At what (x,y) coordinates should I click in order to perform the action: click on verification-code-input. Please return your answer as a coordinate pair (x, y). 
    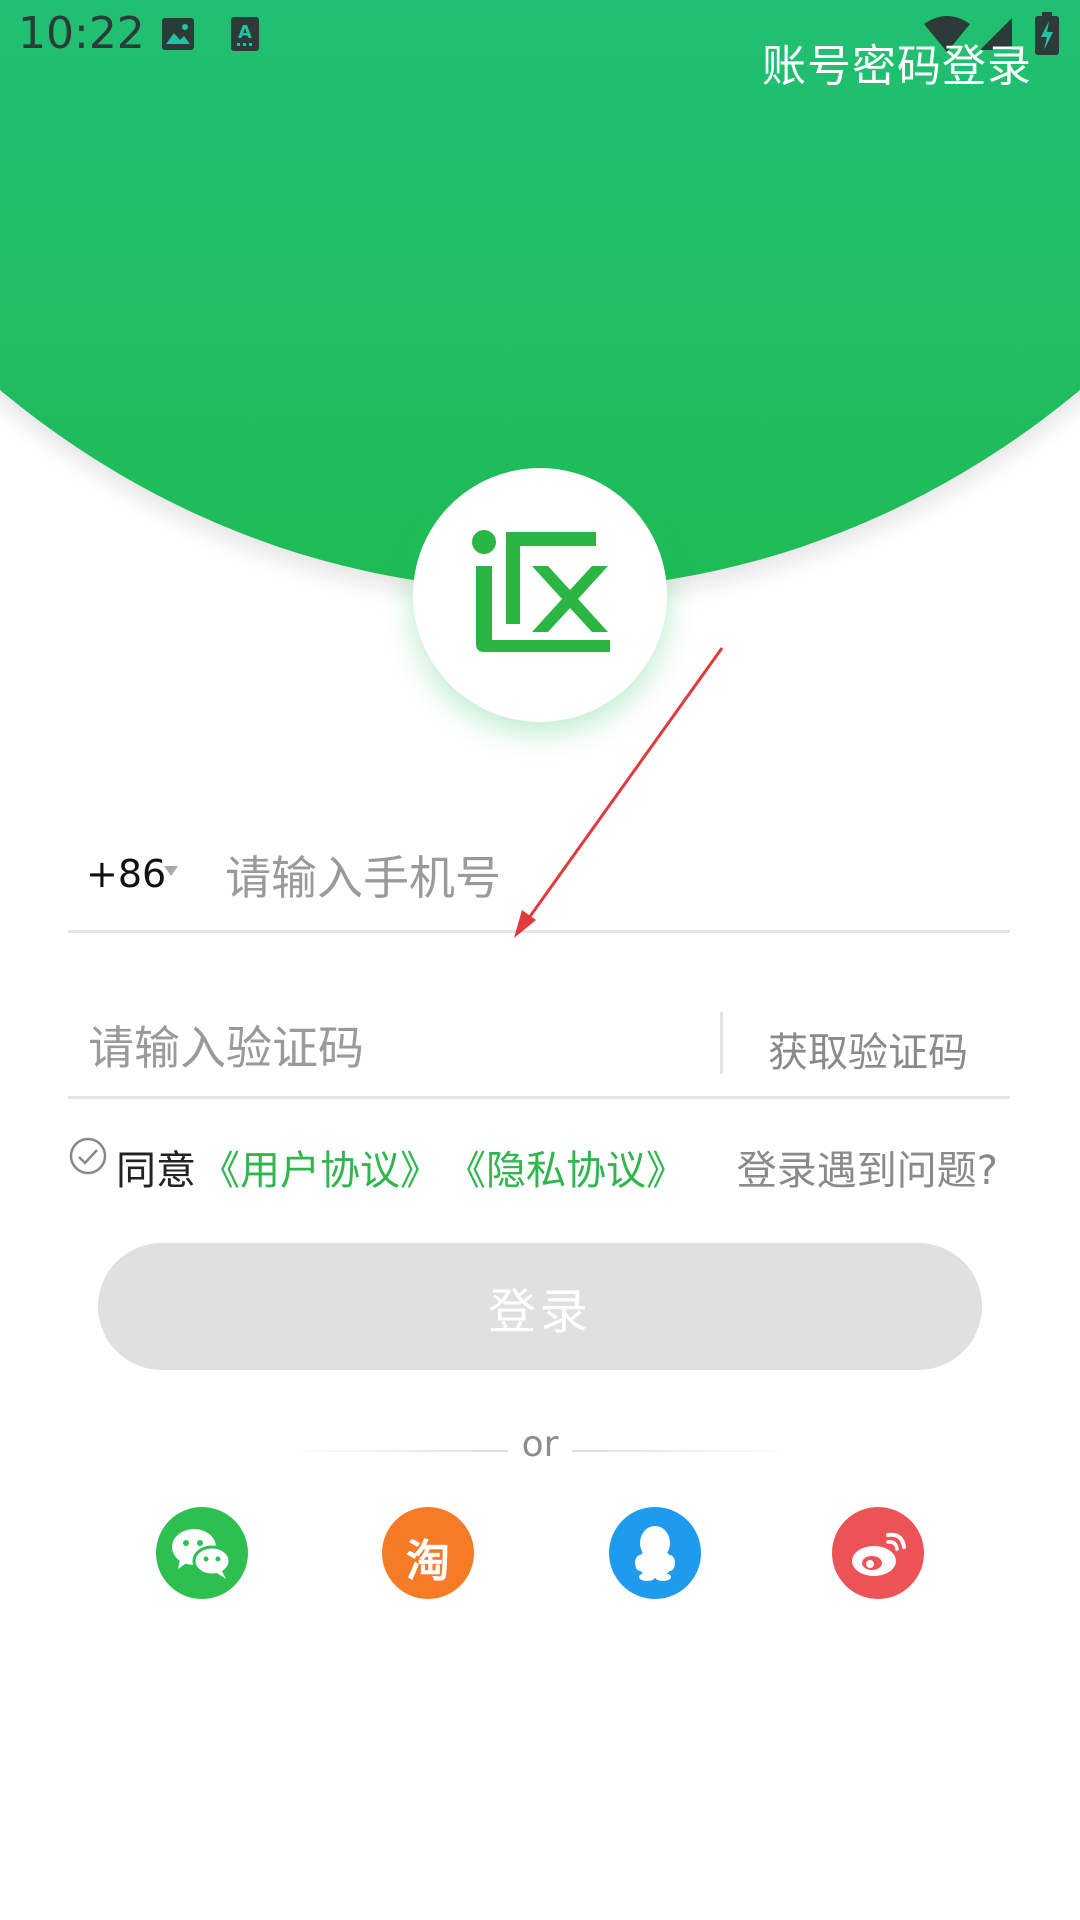
    Looking at the image, I should click on (388, 1048).